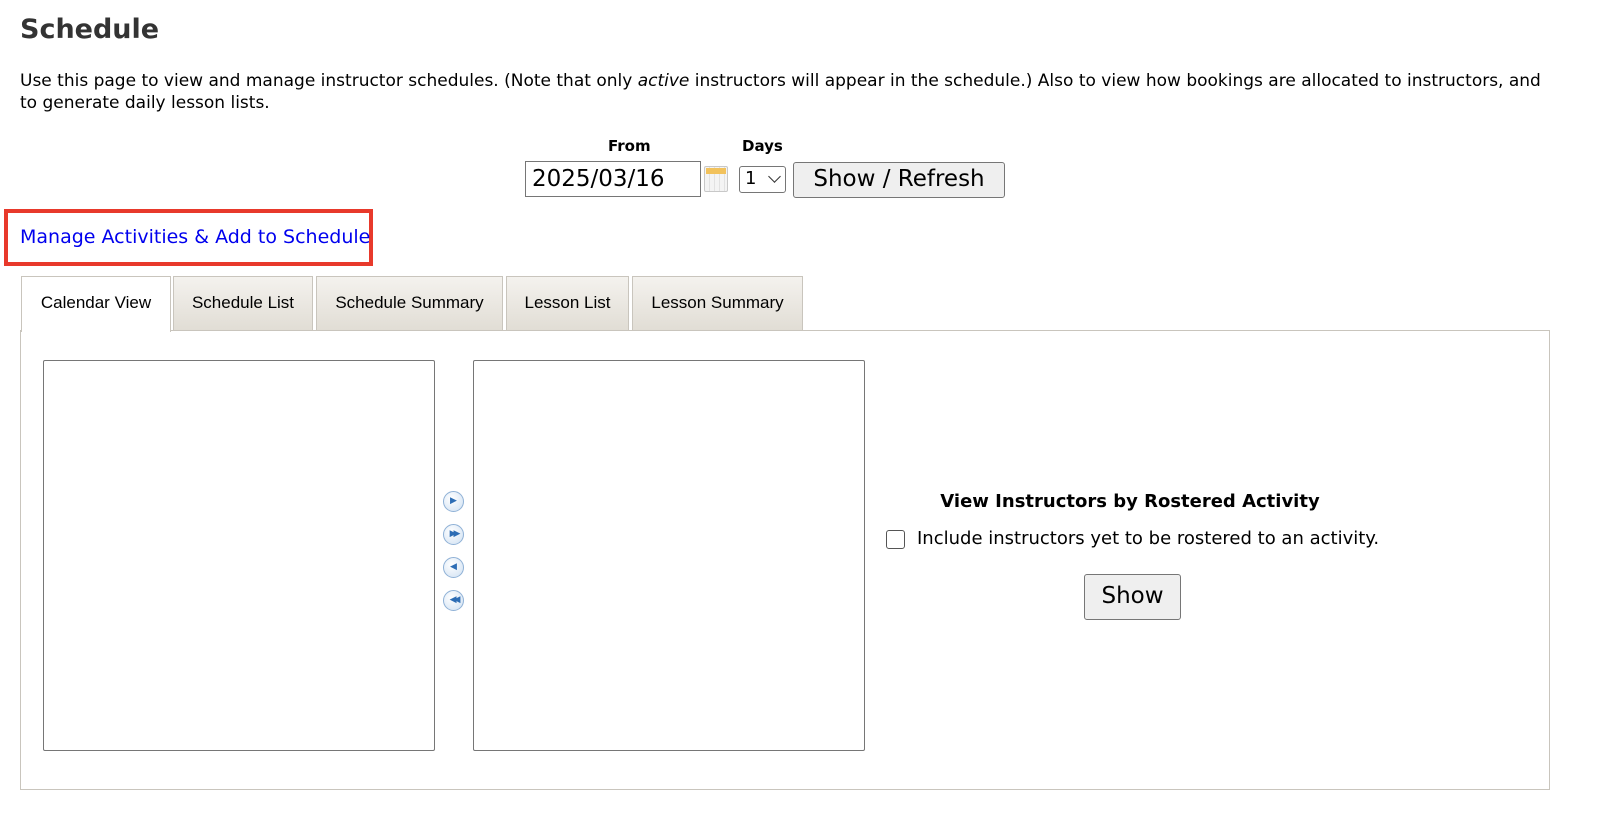  Describe the element at coordinates (409, 303) in the screenshot. I see `tab-schedule-summary: Schedule Summary` at that location.